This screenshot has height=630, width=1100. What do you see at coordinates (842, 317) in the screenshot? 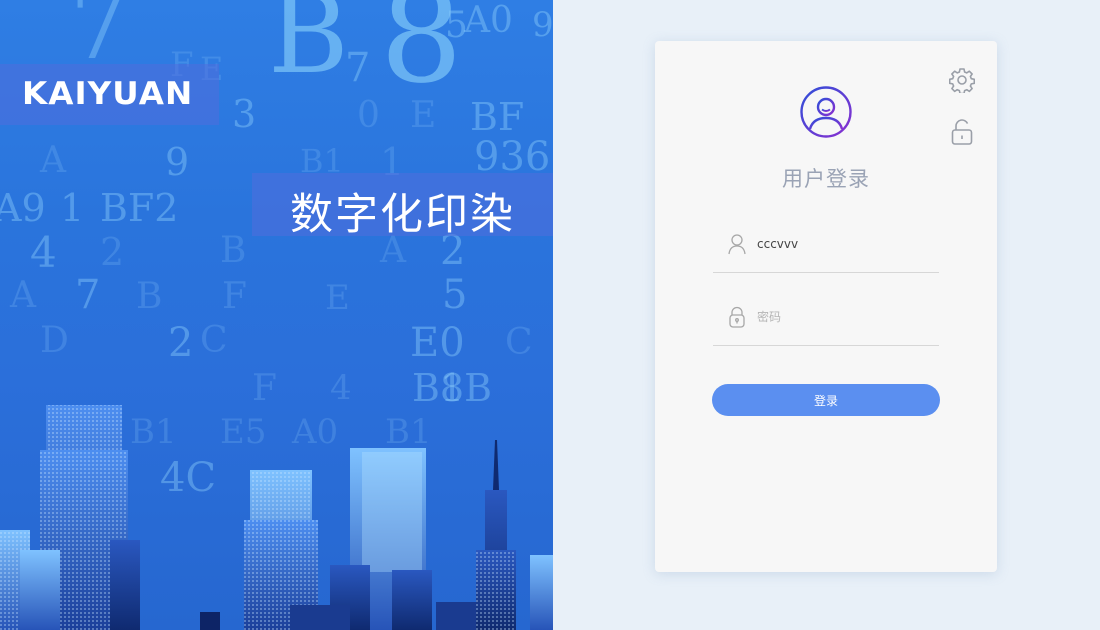
I see `password-input` at bounding box center [842, 317].